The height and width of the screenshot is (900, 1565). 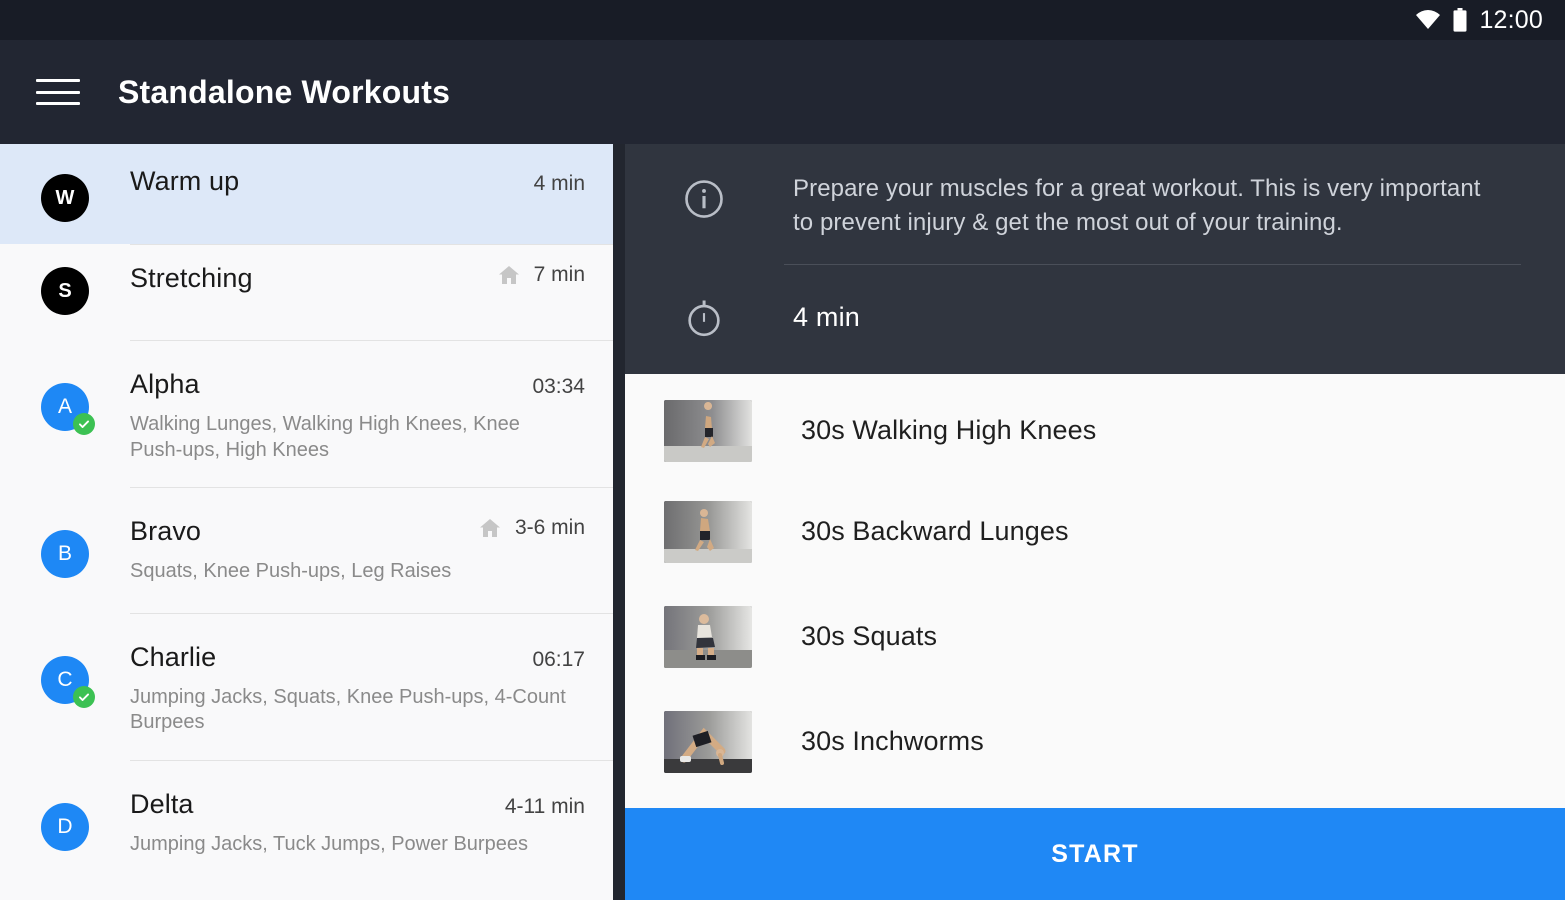 I want to click on exercise-label: 30s Inchworms, so click(x=892, y=741).